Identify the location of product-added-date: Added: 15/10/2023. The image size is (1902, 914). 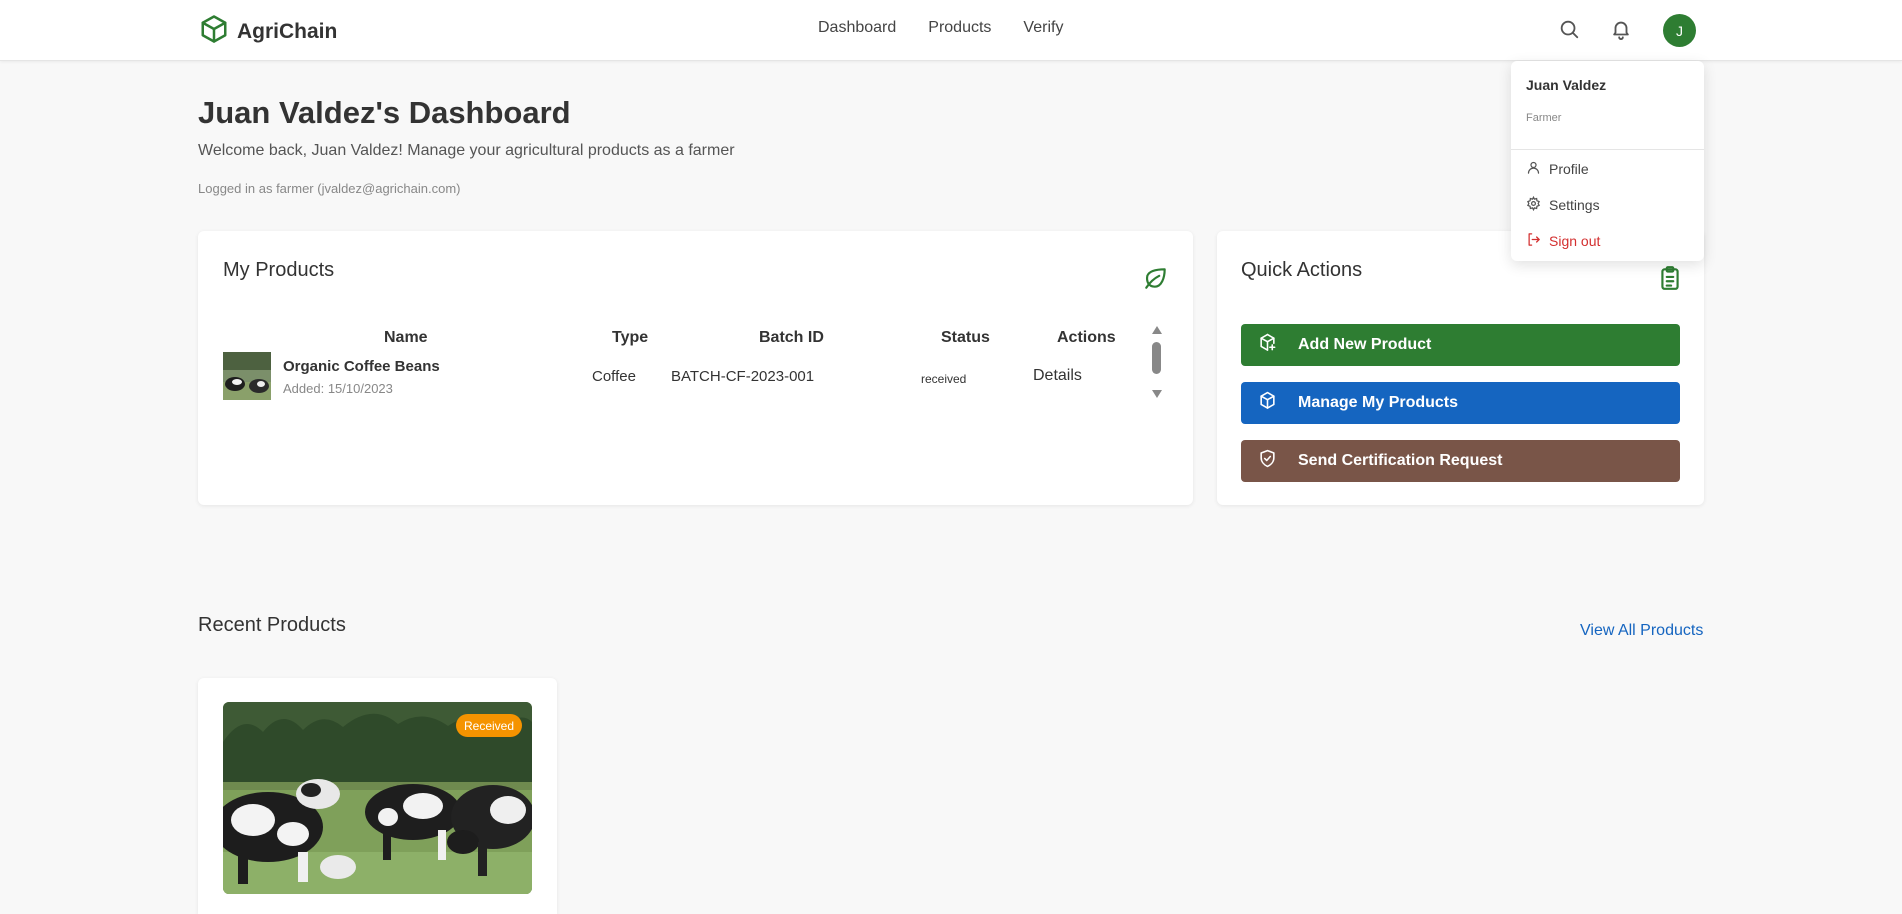
(338, 388).